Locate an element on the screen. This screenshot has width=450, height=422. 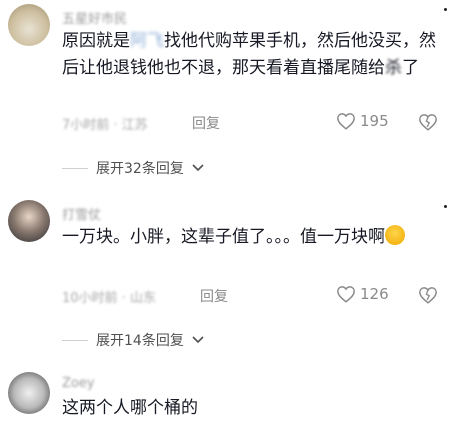
comment-time: 7小时前 · 江苏 is located at coordinates (105, 125).